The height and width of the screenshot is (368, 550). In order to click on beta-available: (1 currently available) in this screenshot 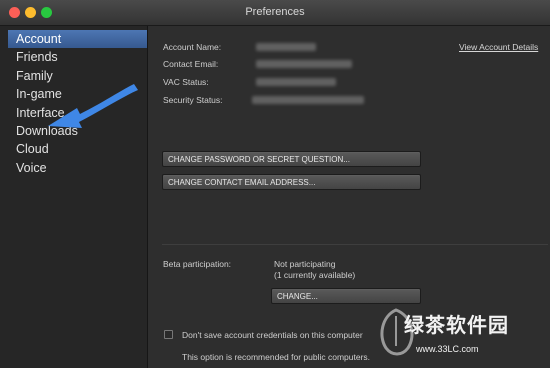, I will do `click(315, 275)`.